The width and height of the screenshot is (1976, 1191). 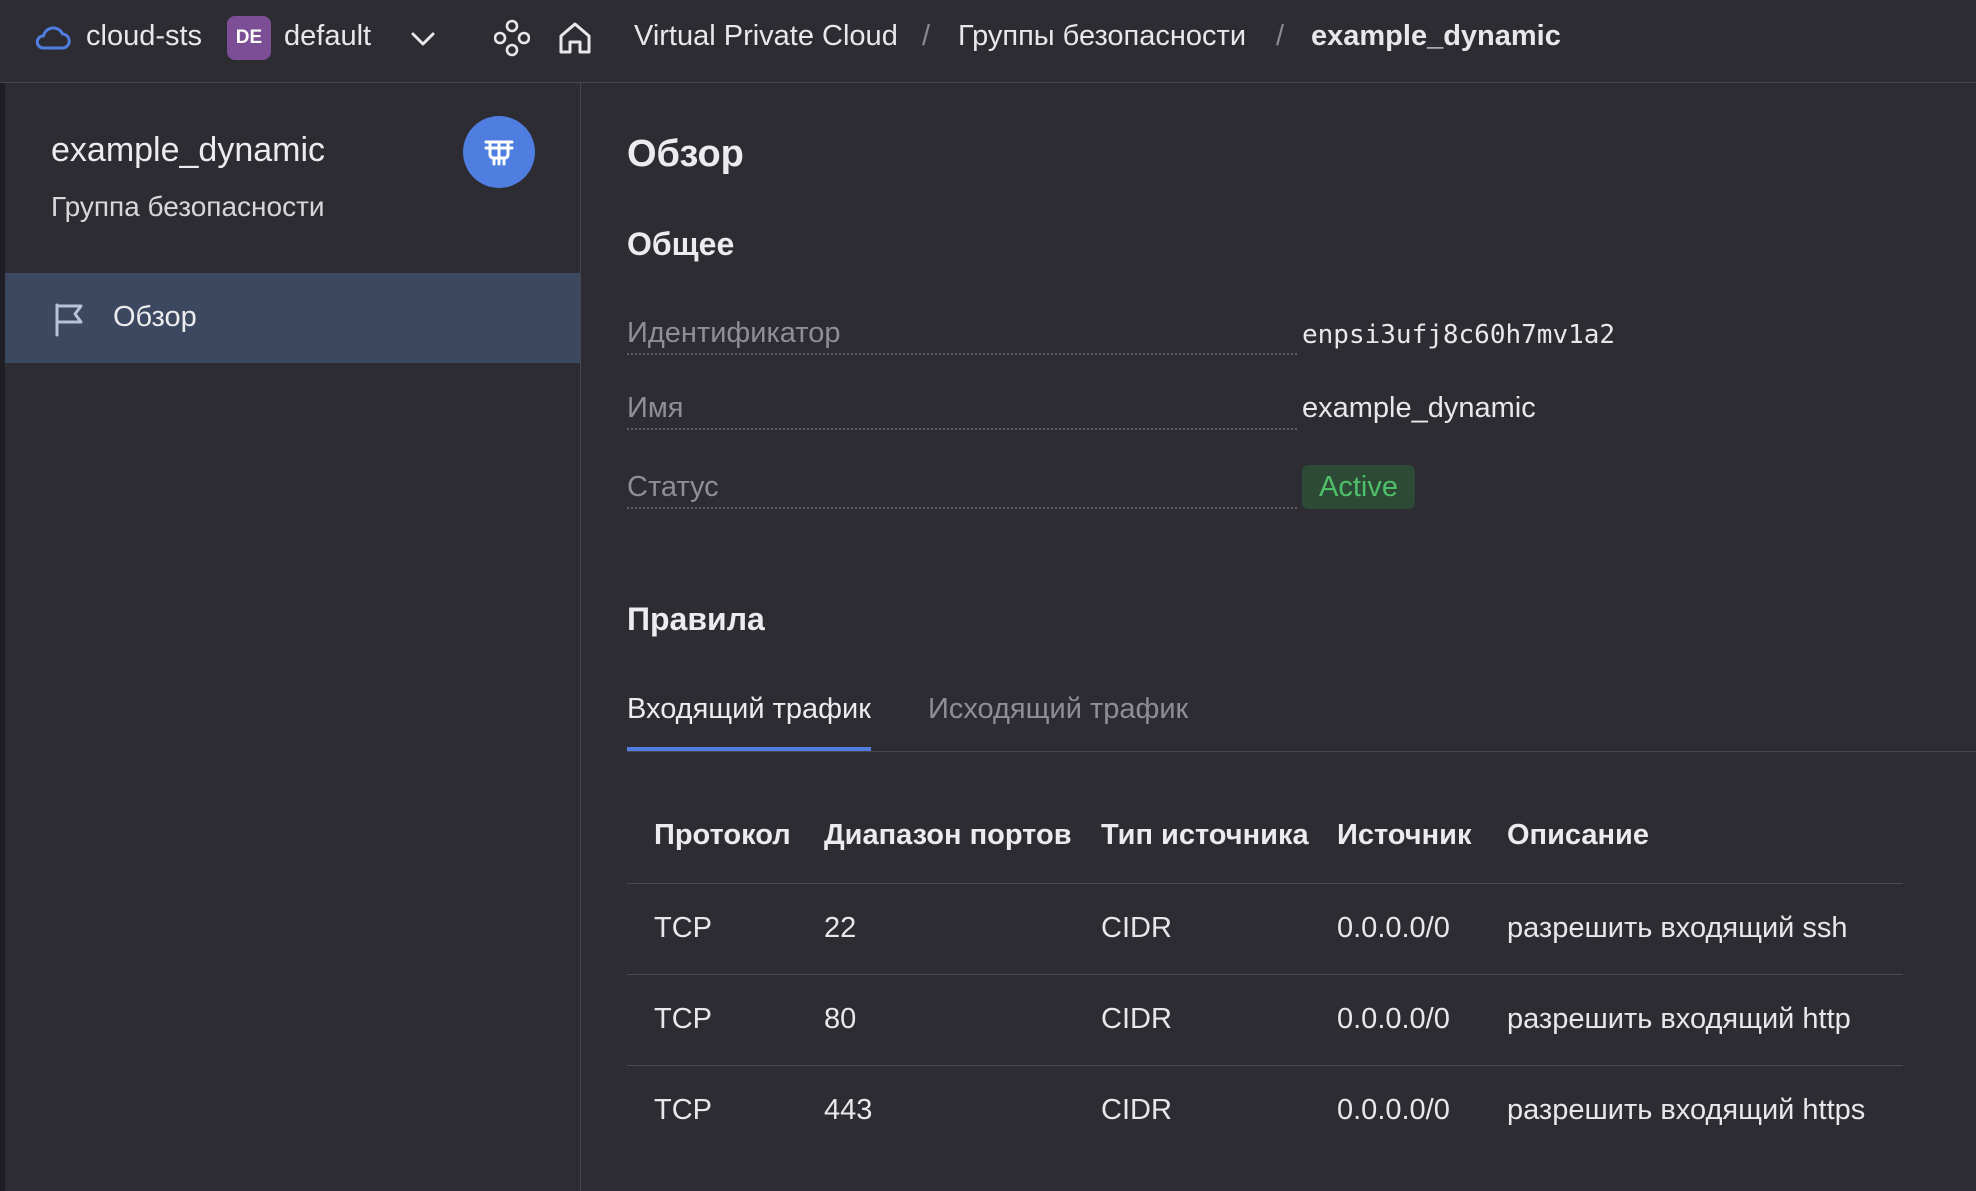 I want to click on prop-row-status: Статус Active, so click(x=1127, y=493).